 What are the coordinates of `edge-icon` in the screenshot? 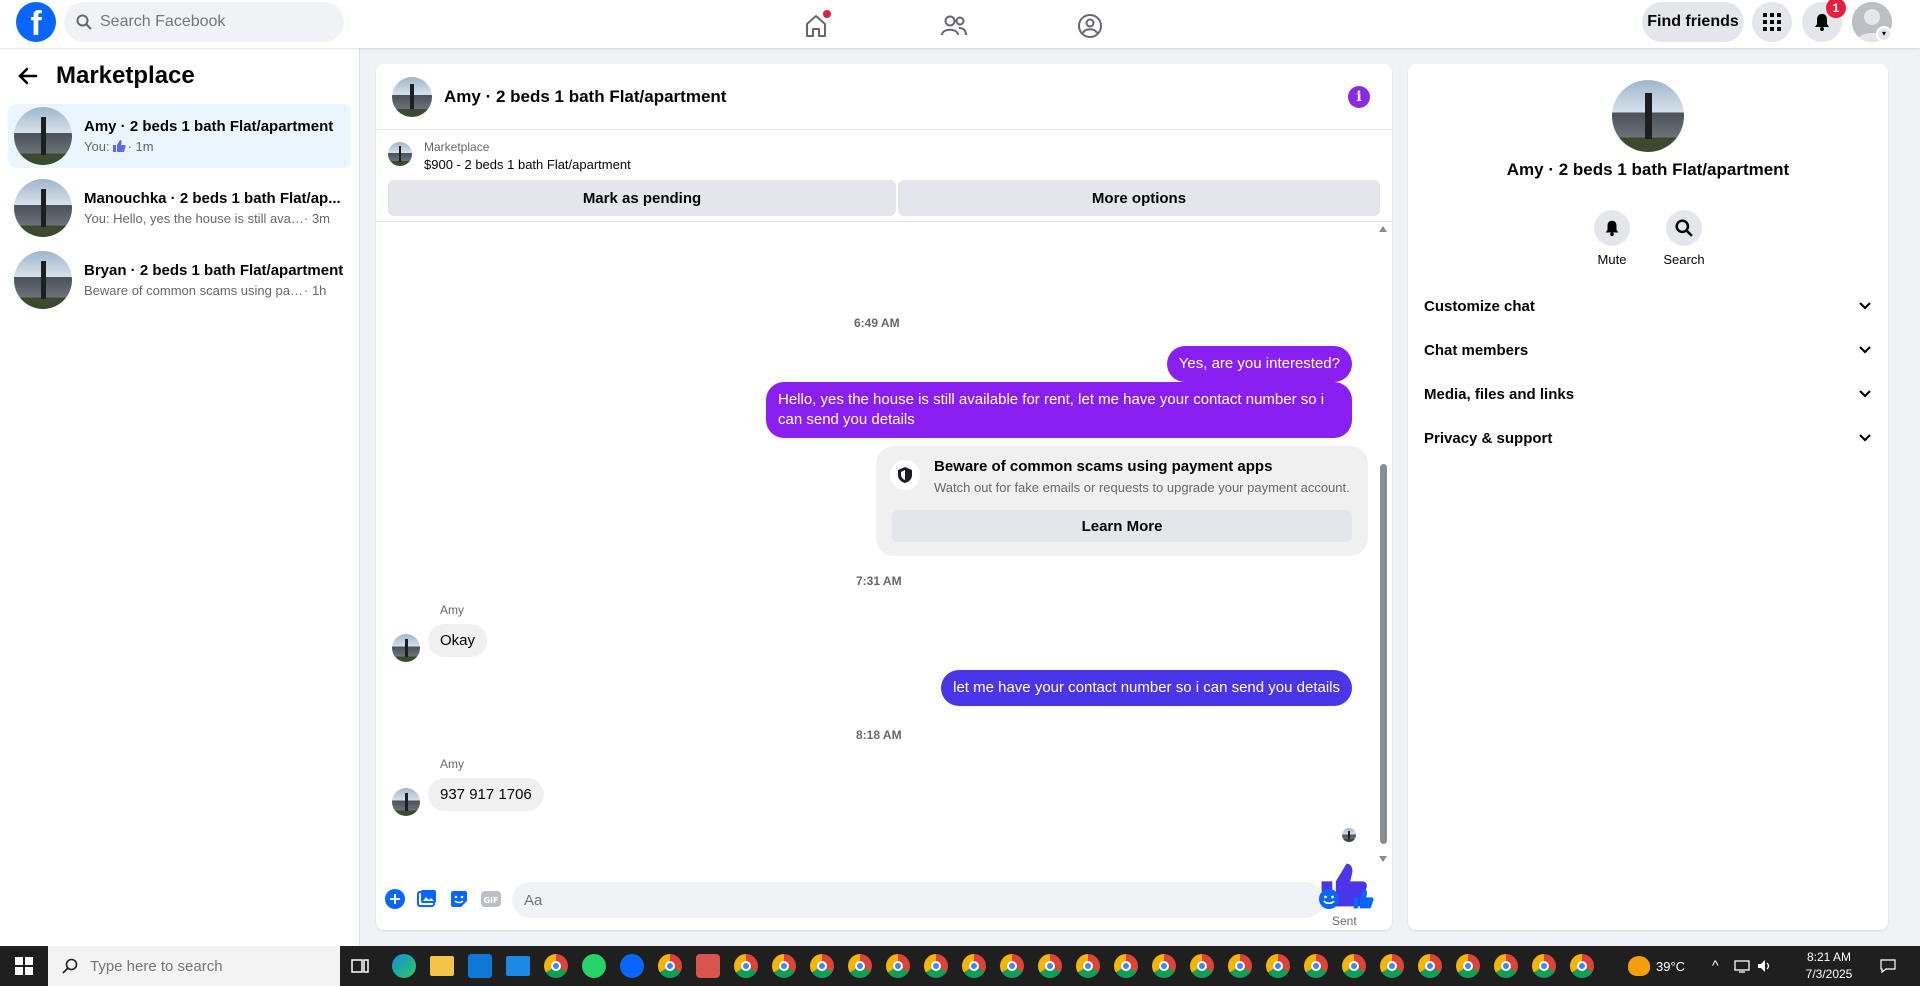 It's located at (404, 966).